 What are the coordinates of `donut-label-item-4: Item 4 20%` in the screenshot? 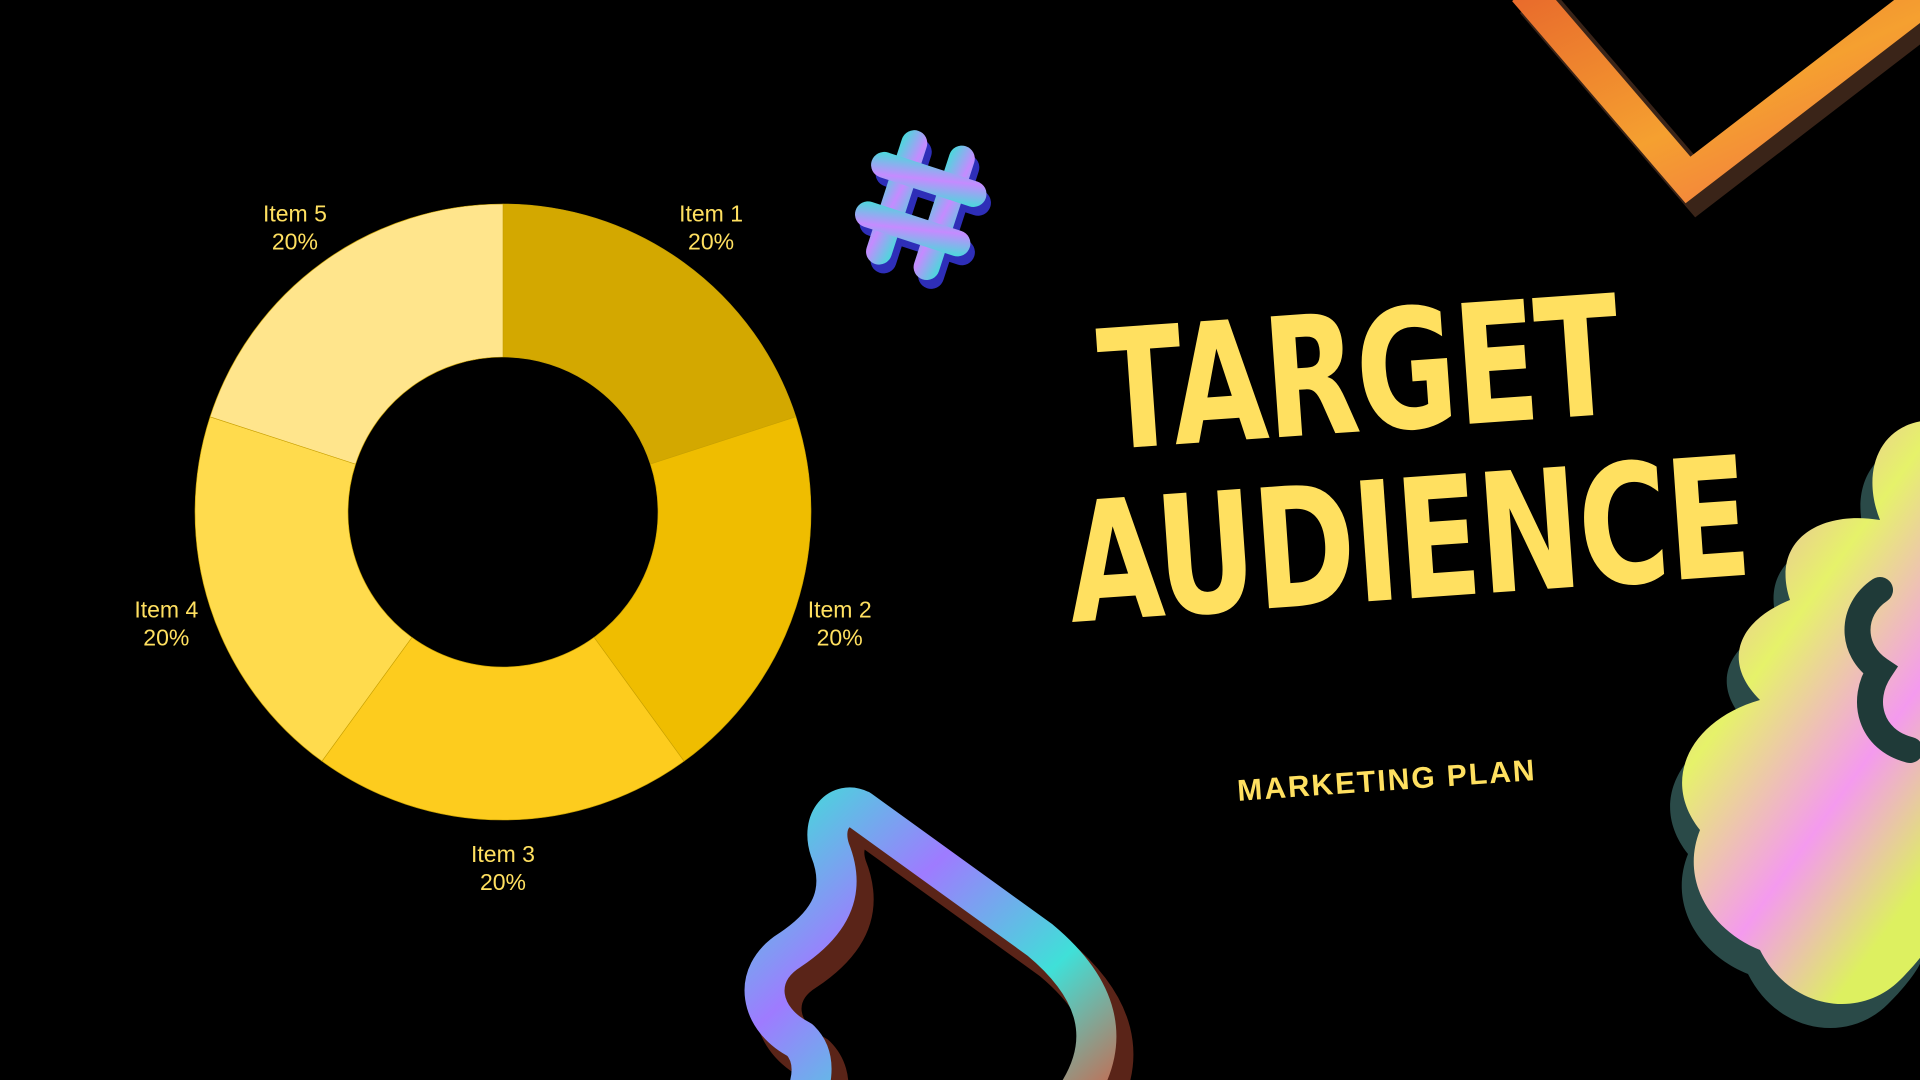 It's located at (166, 623).